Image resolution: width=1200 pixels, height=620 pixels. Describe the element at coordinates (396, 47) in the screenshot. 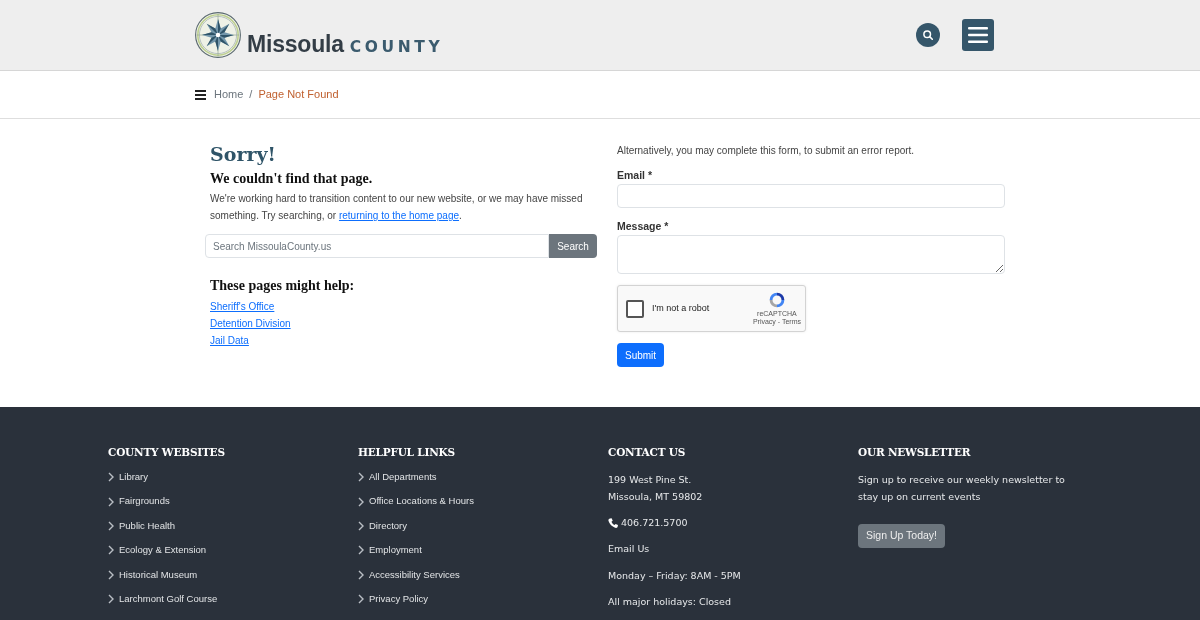

I see `site-name-suffix: COUNTY` at that location.